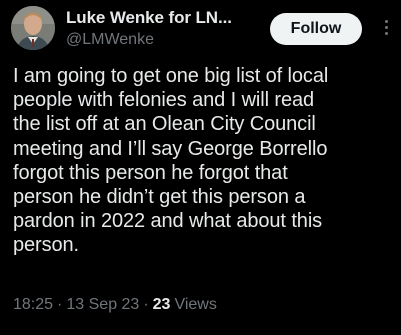 The image size is (401, 335). What do you see at coordinates (102, 305) in the screenshot?
I see `tweet-date: 13 Sep 23` at bounding box center [102, 305].